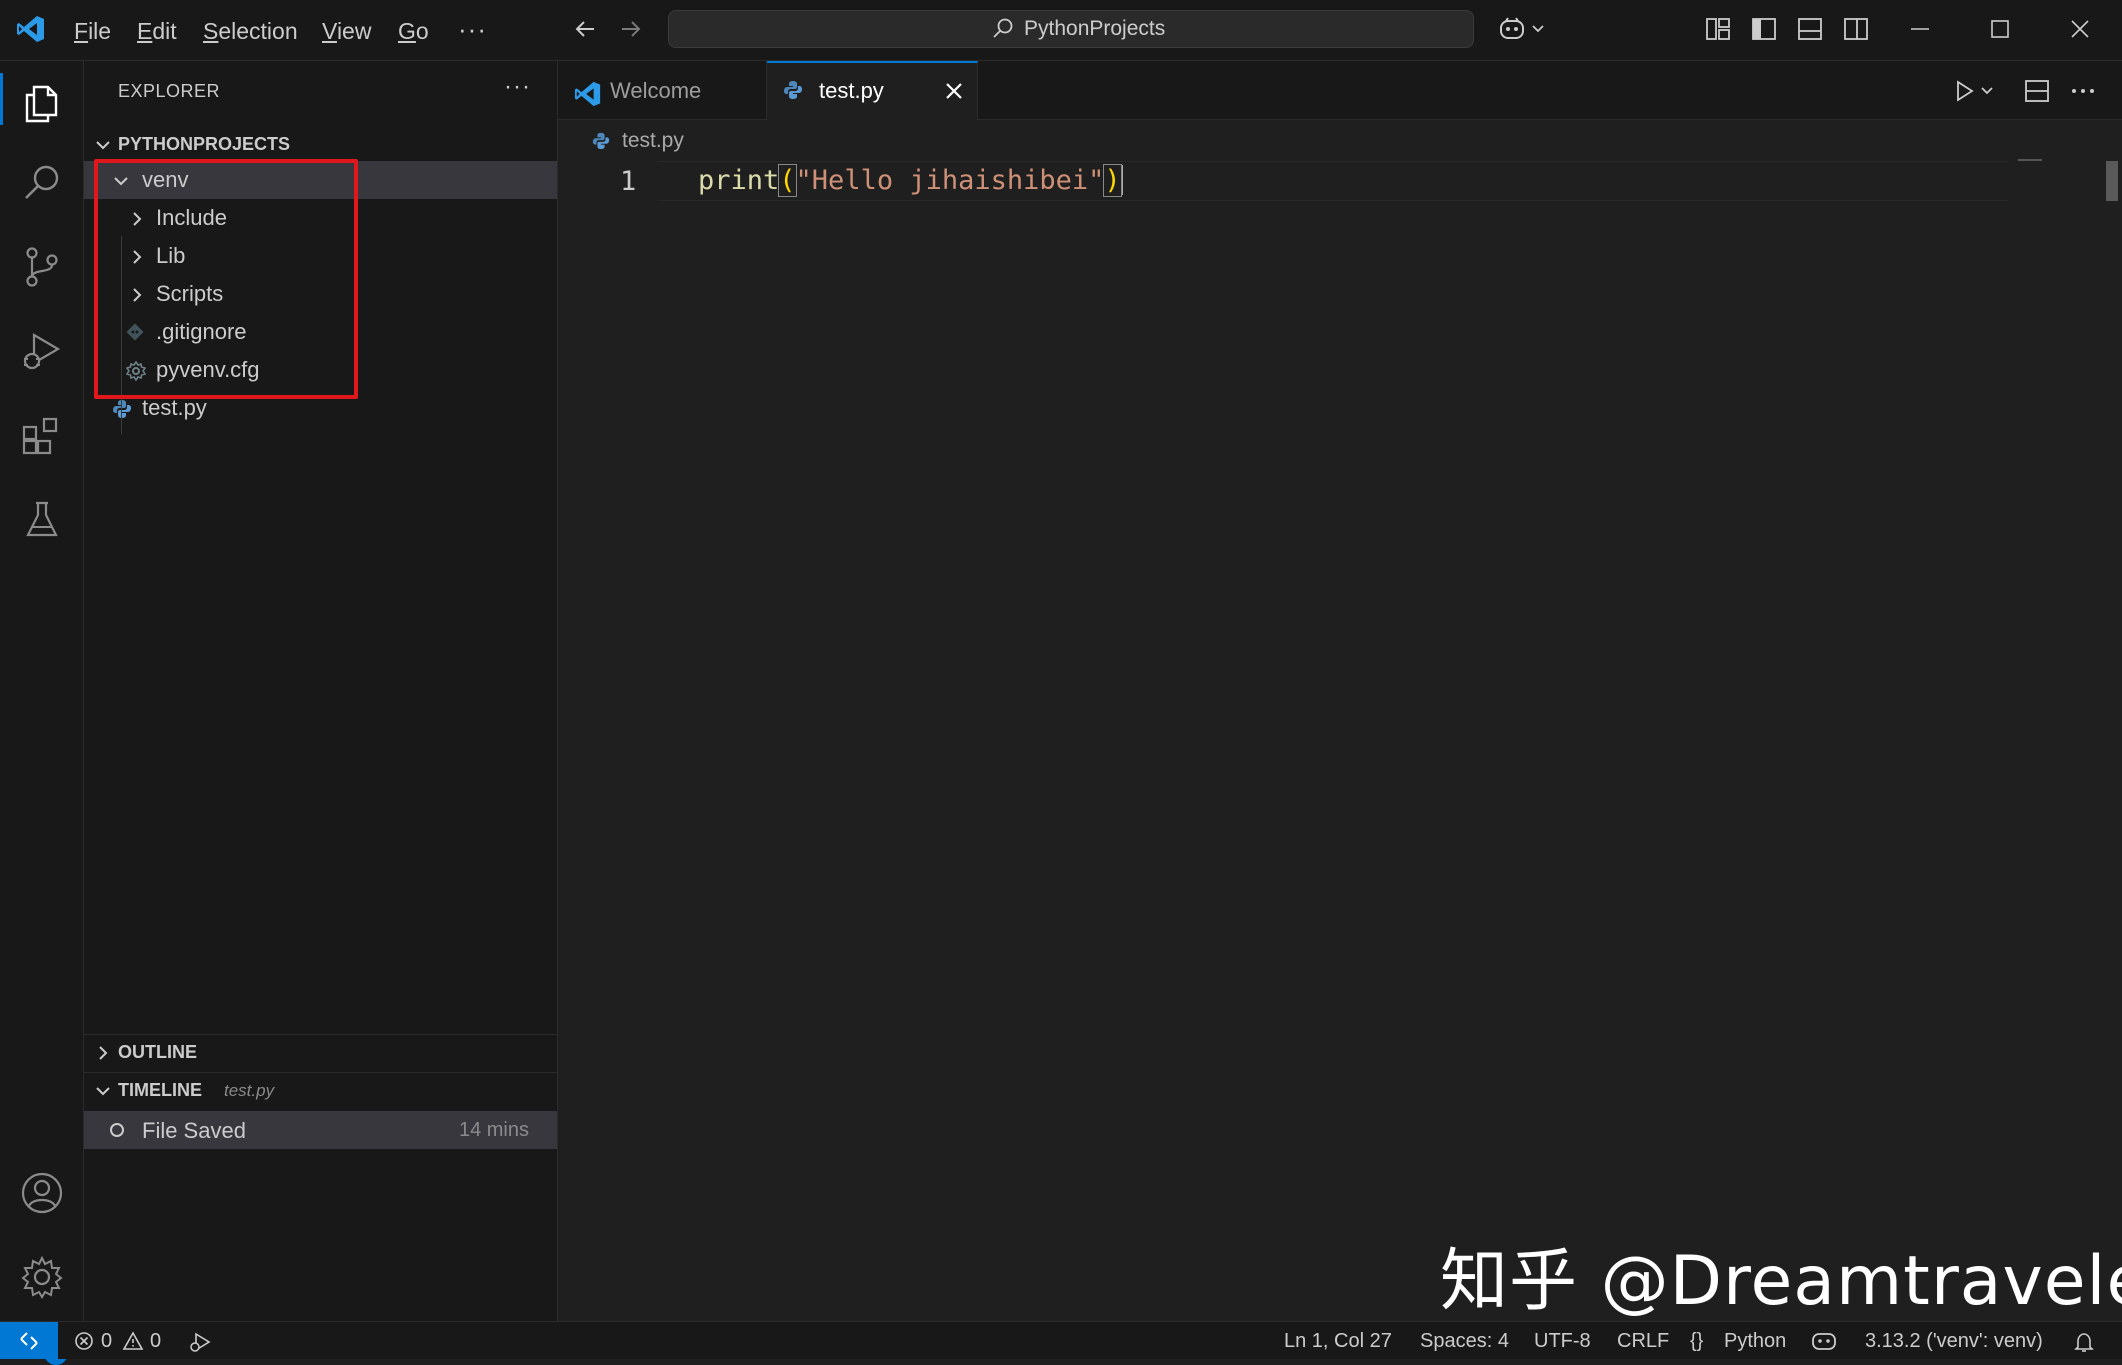  Describe the element at coordinates (42, 519) in the screenshot. I see `testing-flask-icon` at that location.